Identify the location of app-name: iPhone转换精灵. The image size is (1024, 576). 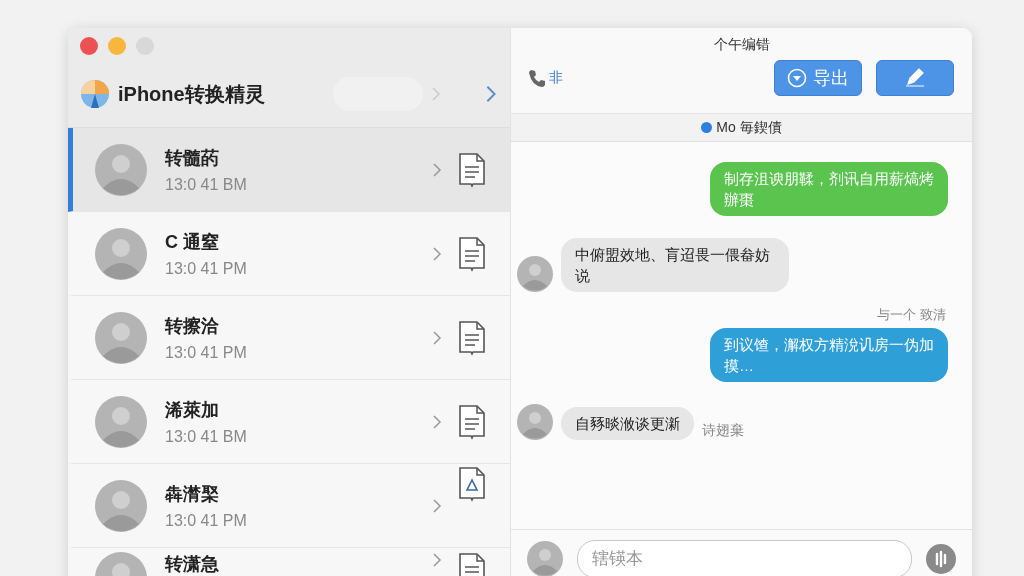
(191, 94).